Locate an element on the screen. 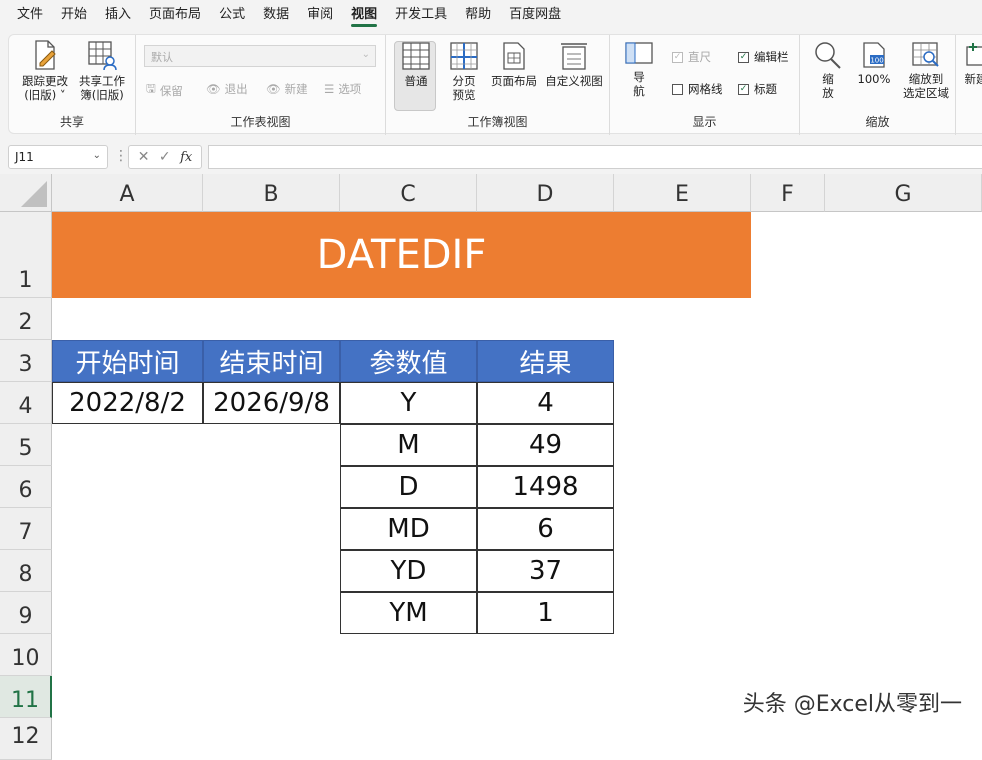 This screenshot has height=760, width=982. cell-end-date: 2026/9/8 is located at coordinates (271, 403).